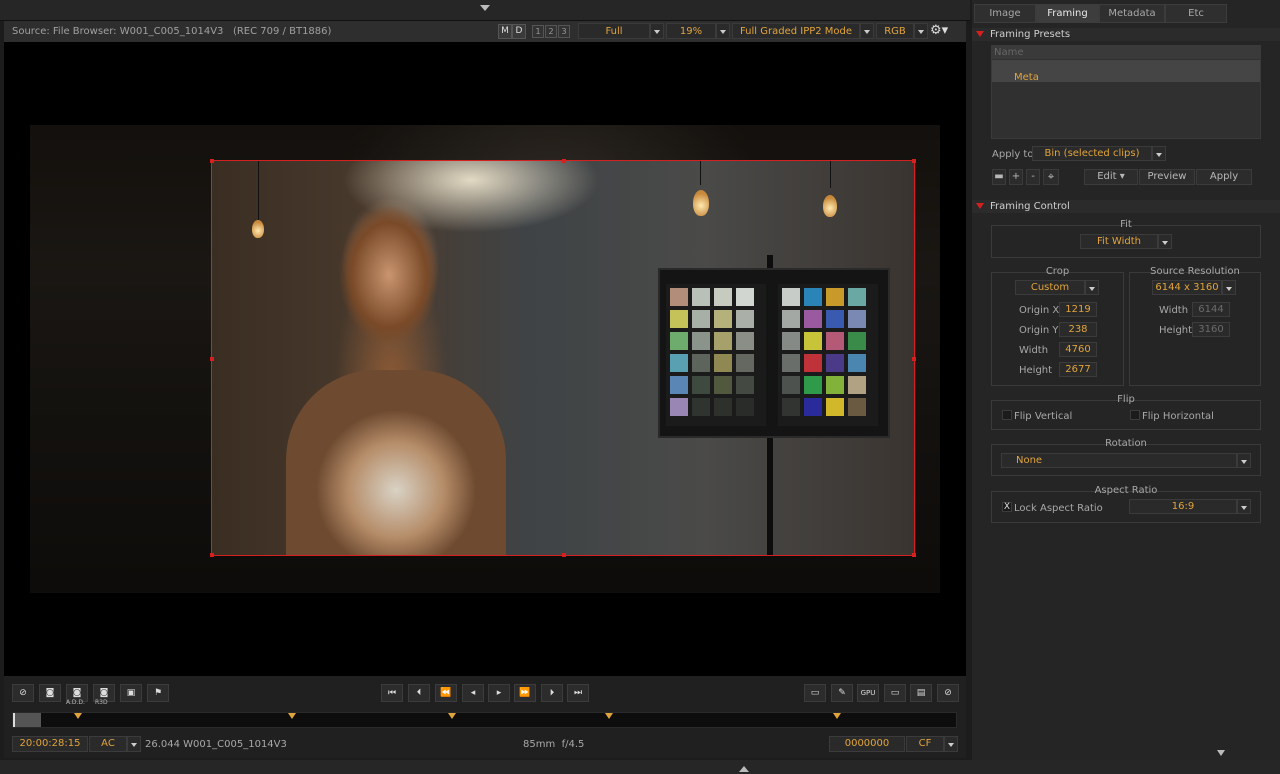 The image size is (1280, 774). I want to click on fit-dropdown: Fit Width, so click(1119, 241).